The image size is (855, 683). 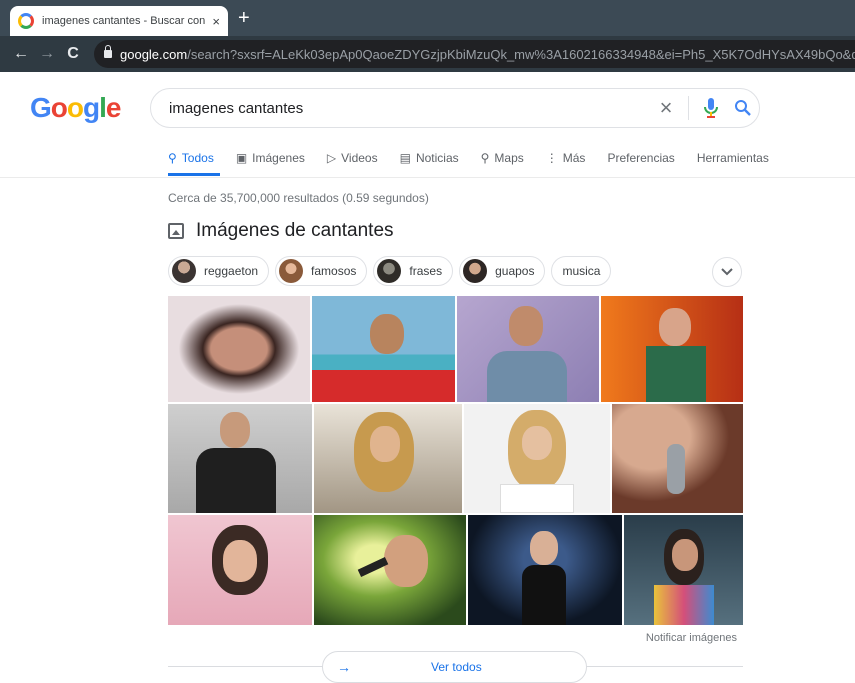 I want to click on tab-noticias: ▤ Noticias, so click(x=429, y=158).